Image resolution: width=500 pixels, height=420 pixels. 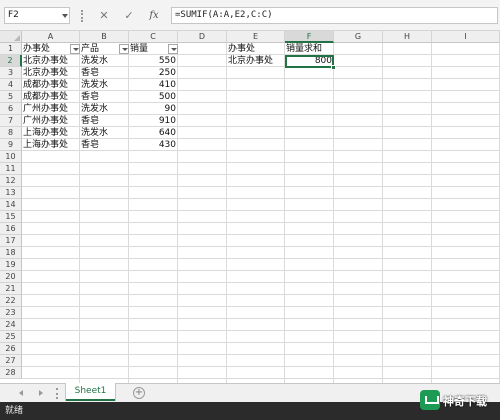 What do you see at coordinates (90, 392) in the screenshot?
I see `tab-sheet1: Sheet1` at bounding box center [90, 392].